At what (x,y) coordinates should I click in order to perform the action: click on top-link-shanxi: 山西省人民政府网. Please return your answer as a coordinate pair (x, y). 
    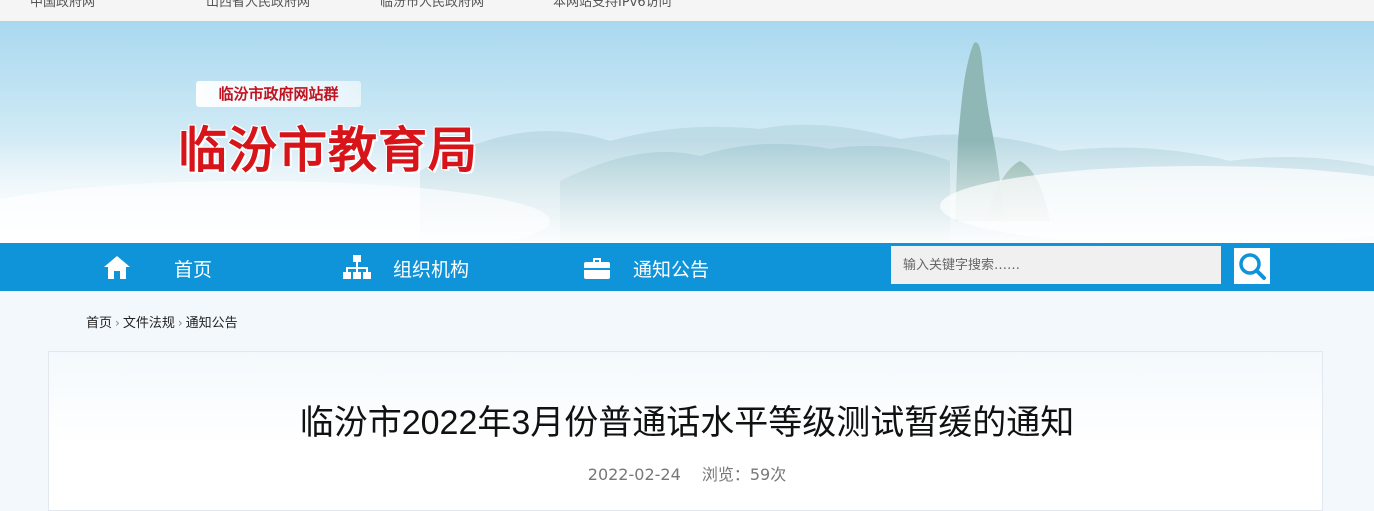
    Looking at the image, I should click on (258, 5).